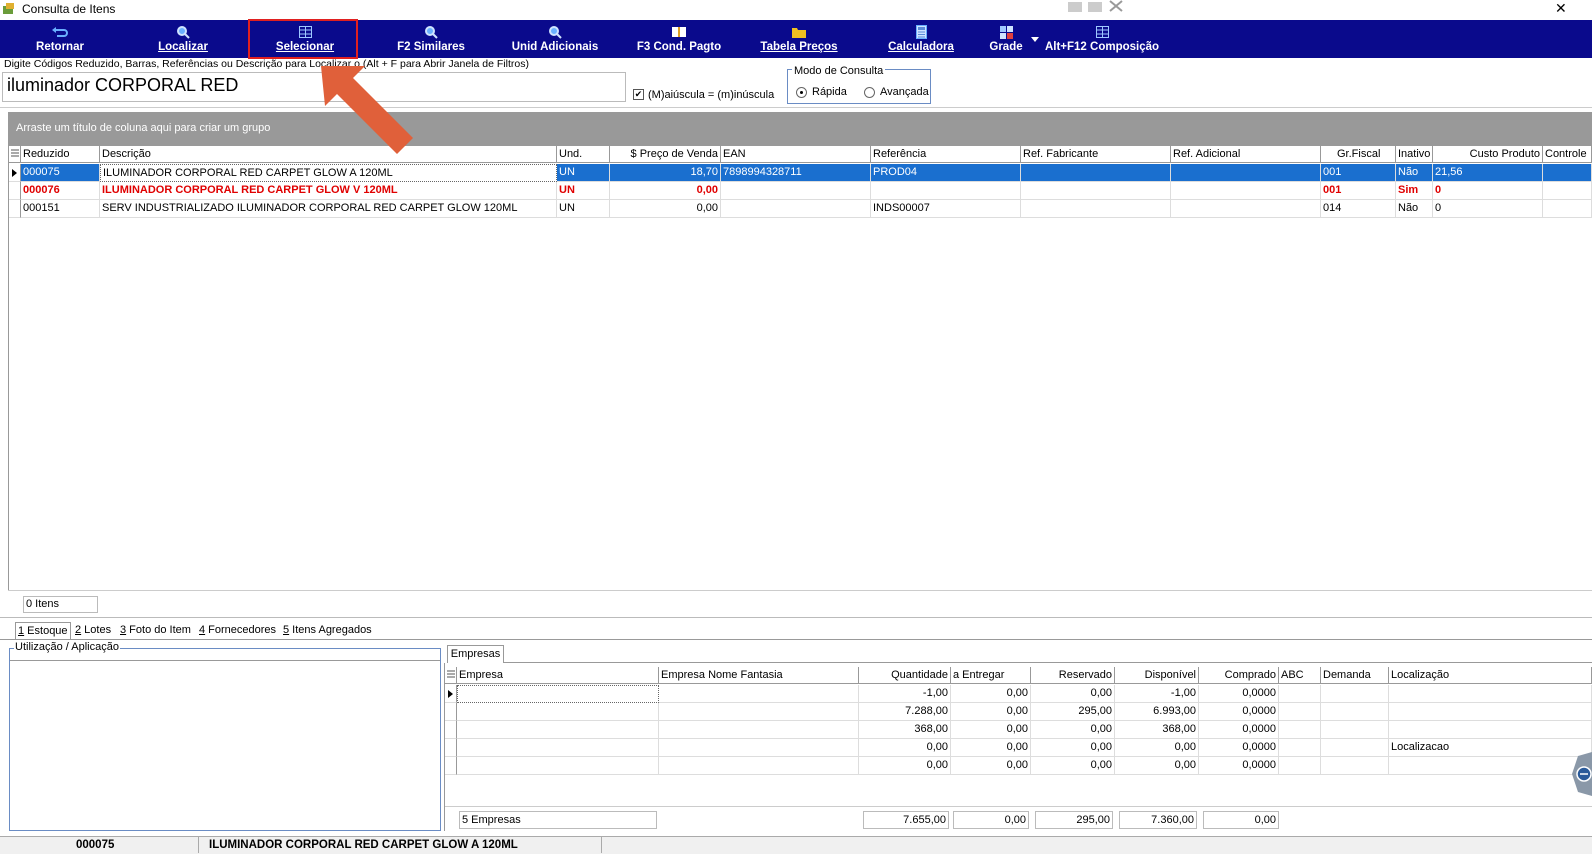 Image resolution: width=1592 pixels, height=854 pixels. Describe the element at coordinates (1414, 209) in the screenshot. I see `table-row-cell: Não` at that location.